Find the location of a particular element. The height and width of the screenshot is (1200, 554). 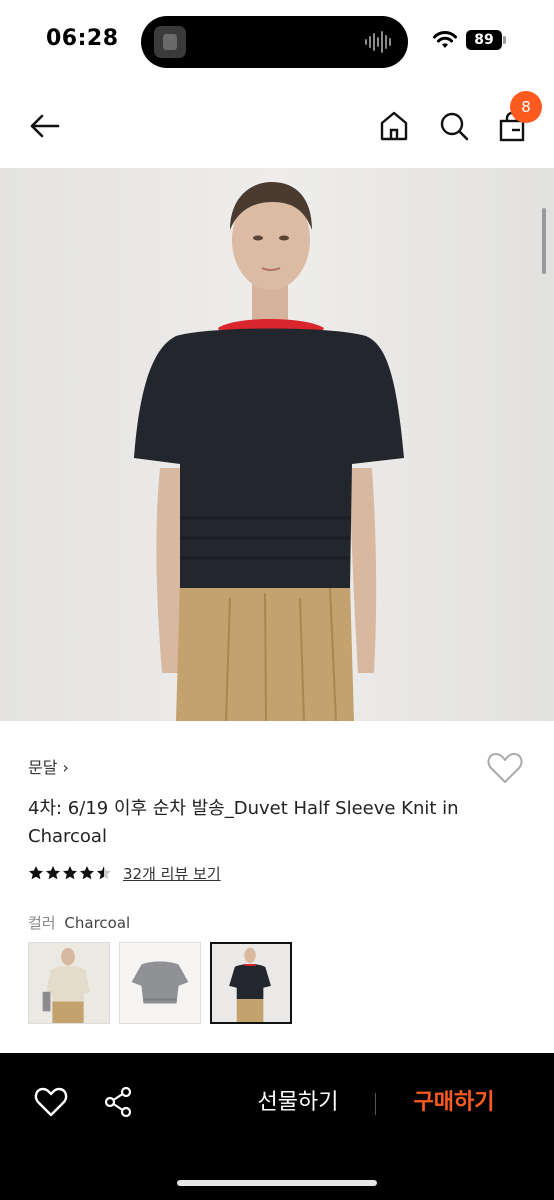

audio-waveform-icon is located at coordinates (378, 42).